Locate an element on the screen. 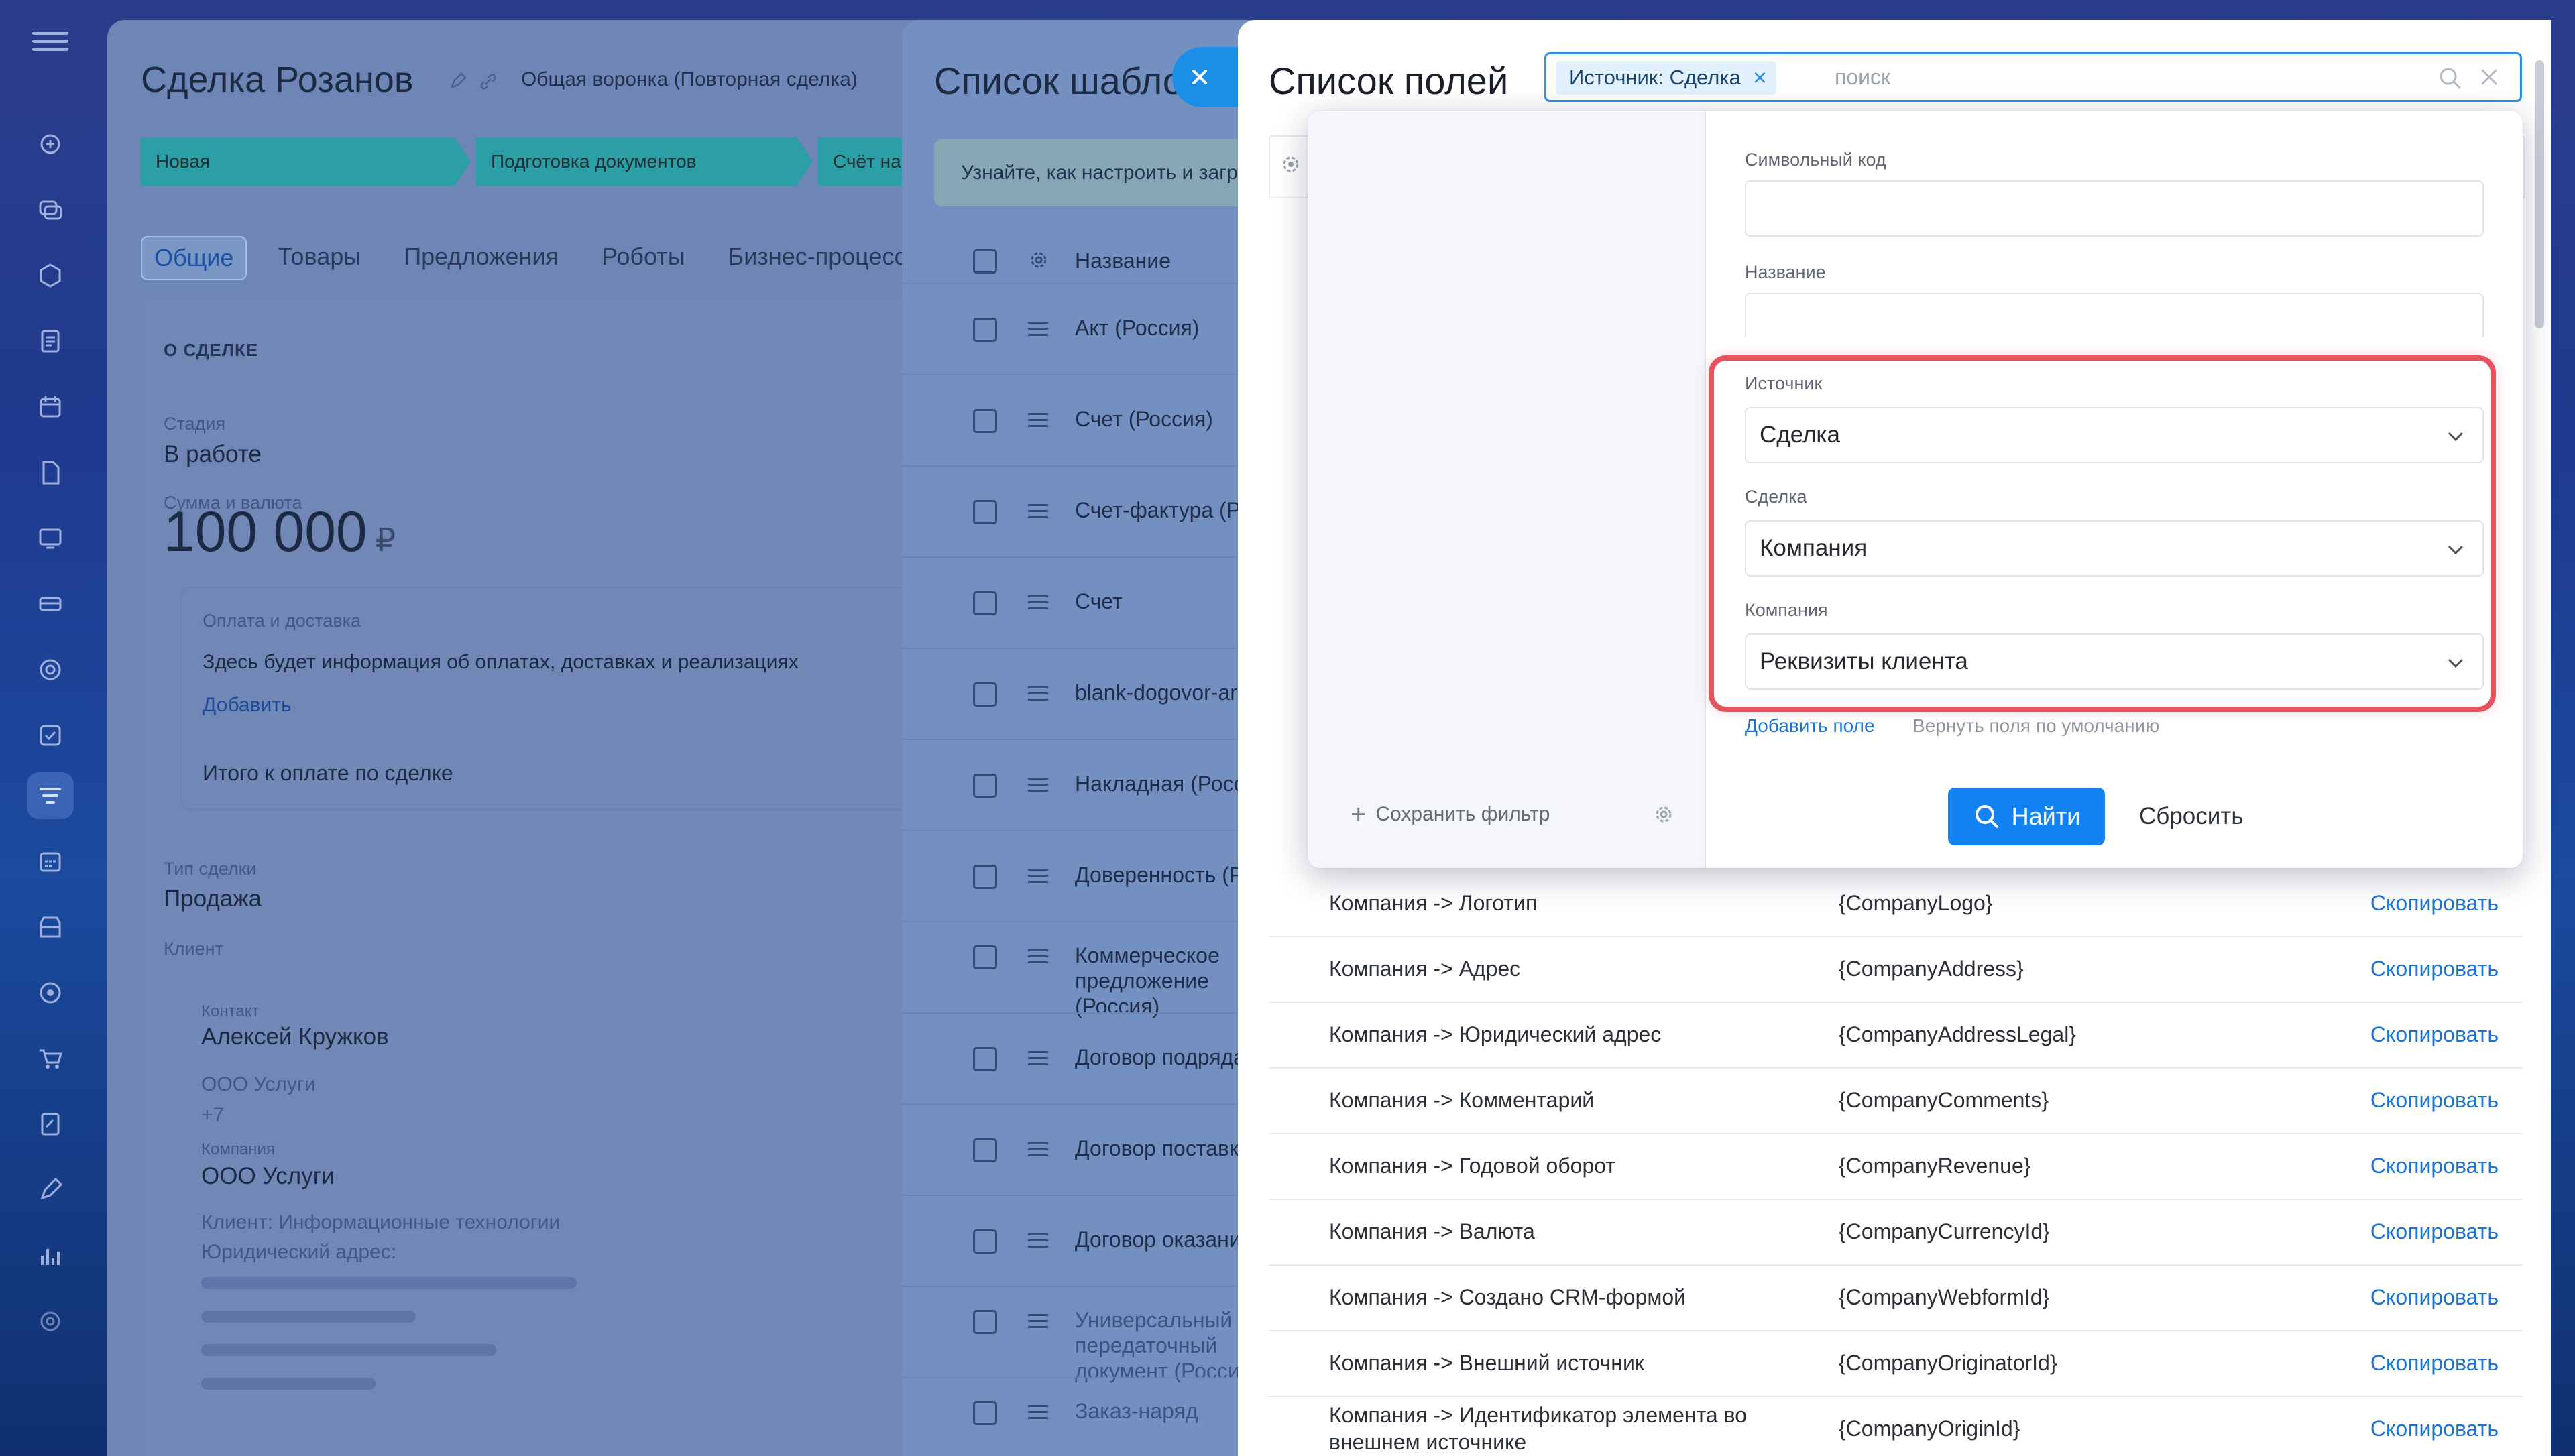 This screenshot has width=2575, height=1456. nav-analytics-icon is located at coordinates (50, 1255).